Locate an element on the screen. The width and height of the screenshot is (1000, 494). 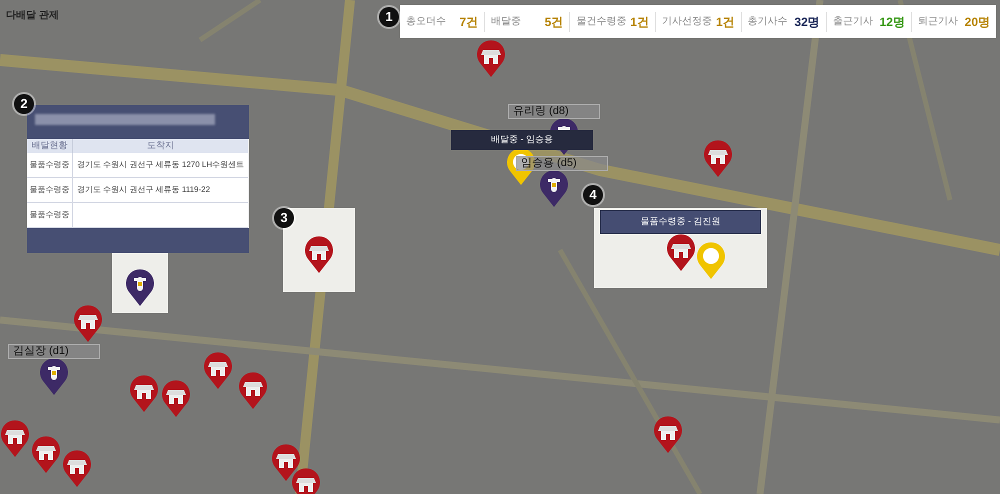
stat-label: 배달중 is located at coordinates (506, 22).